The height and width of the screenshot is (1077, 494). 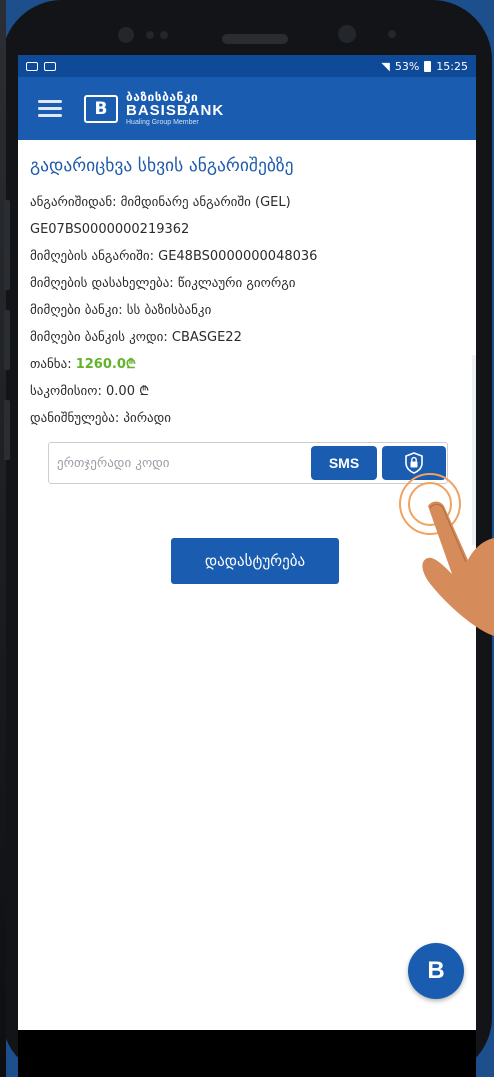 I want to click on bank-row: მიმღები ბანკი: სს ბაზისბანკი, so click(x=247, y=314).